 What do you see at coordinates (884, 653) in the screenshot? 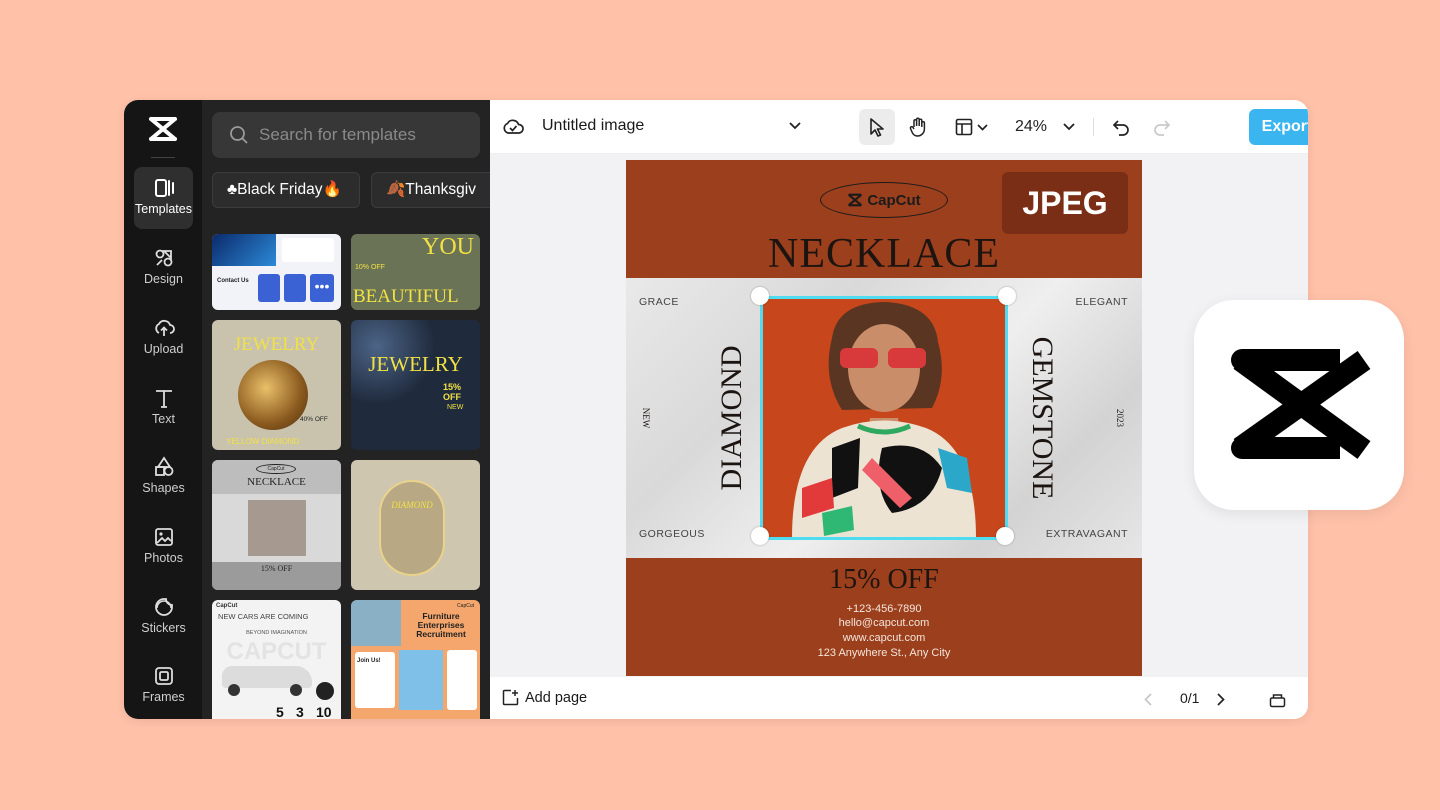
I see `address-text: 123 Anywhere St., Any City` at bounding box center [884, 653].